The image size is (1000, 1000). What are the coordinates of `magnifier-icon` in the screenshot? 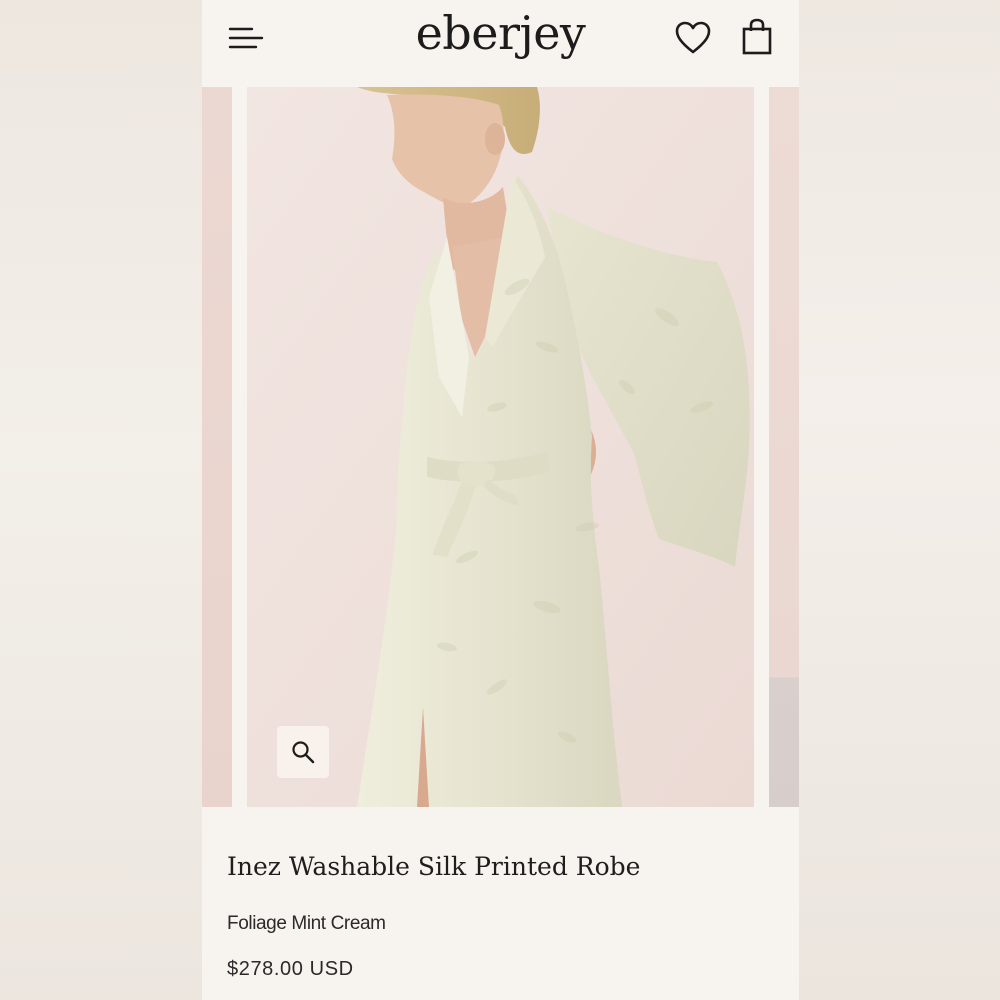 It's located at (303, 752).